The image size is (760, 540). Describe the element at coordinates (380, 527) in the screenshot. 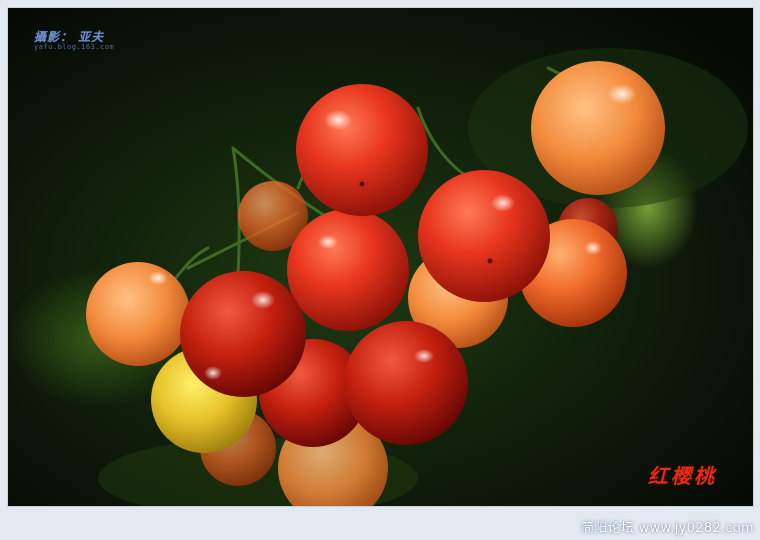

I see `footer-bar: 简阳论坛 www.jy0282.com` at that location.